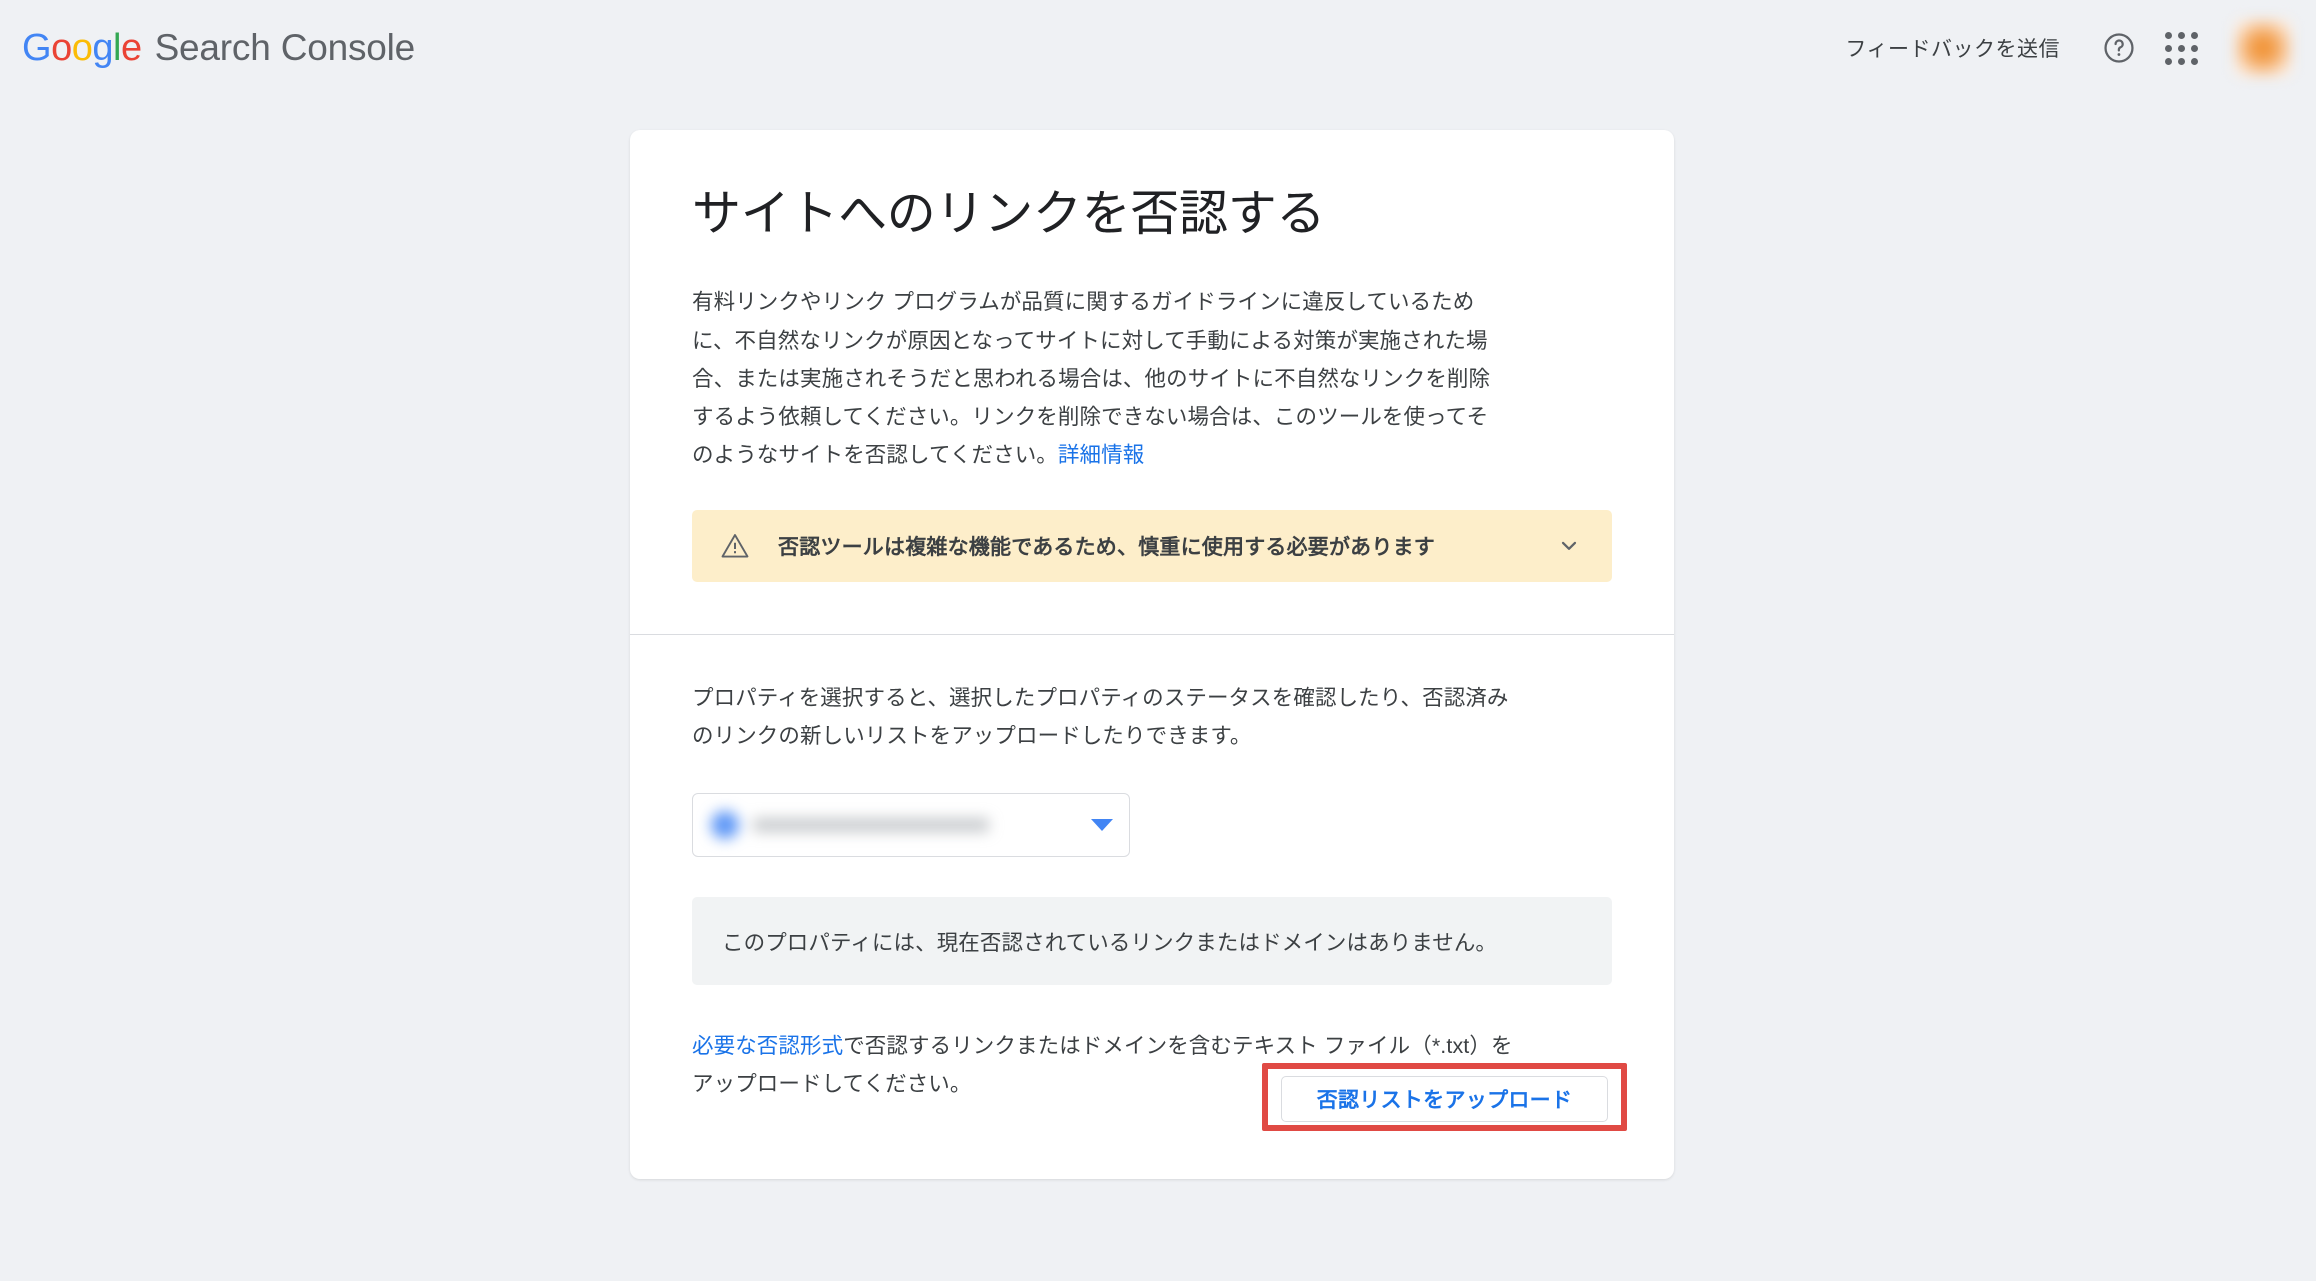 This screenshot has height=1281, width=2316. I want to click on dropdown-caret-icon, so click(1102, 825).